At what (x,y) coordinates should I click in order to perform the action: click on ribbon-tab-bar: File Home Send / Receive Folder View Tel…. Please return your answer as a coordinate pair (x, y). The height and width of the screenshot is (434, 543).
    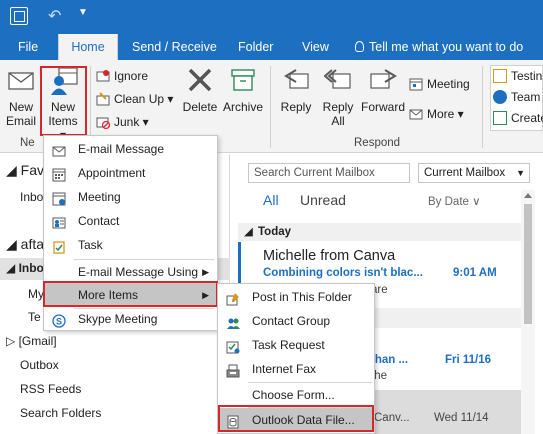
    Looking at the image, I should click on (271, 47).